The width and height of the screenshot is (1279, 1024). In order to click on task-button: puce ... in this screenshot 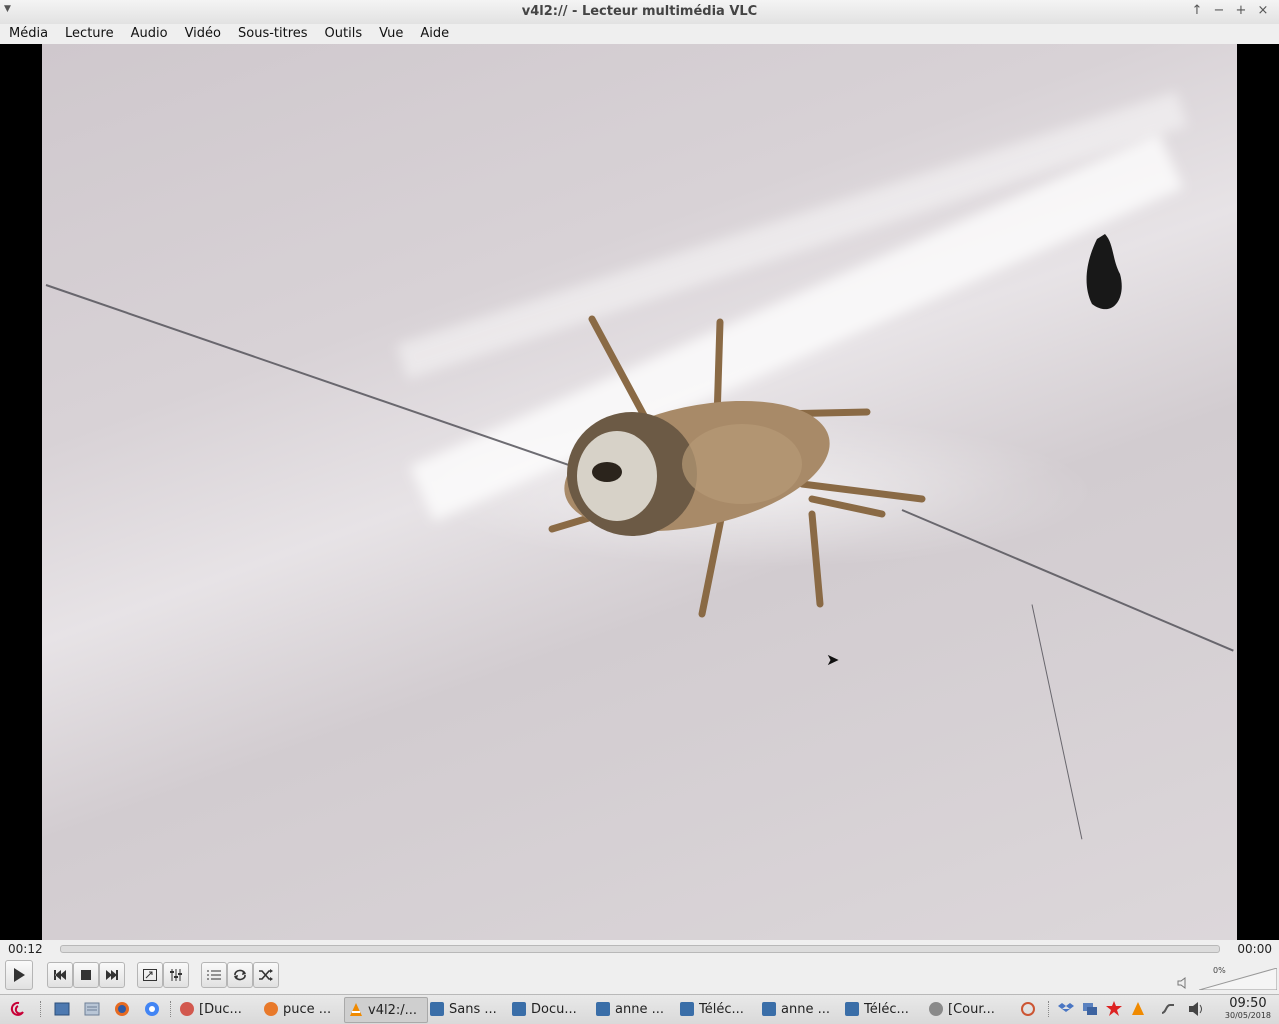, I will do `click(302, 1009)`.